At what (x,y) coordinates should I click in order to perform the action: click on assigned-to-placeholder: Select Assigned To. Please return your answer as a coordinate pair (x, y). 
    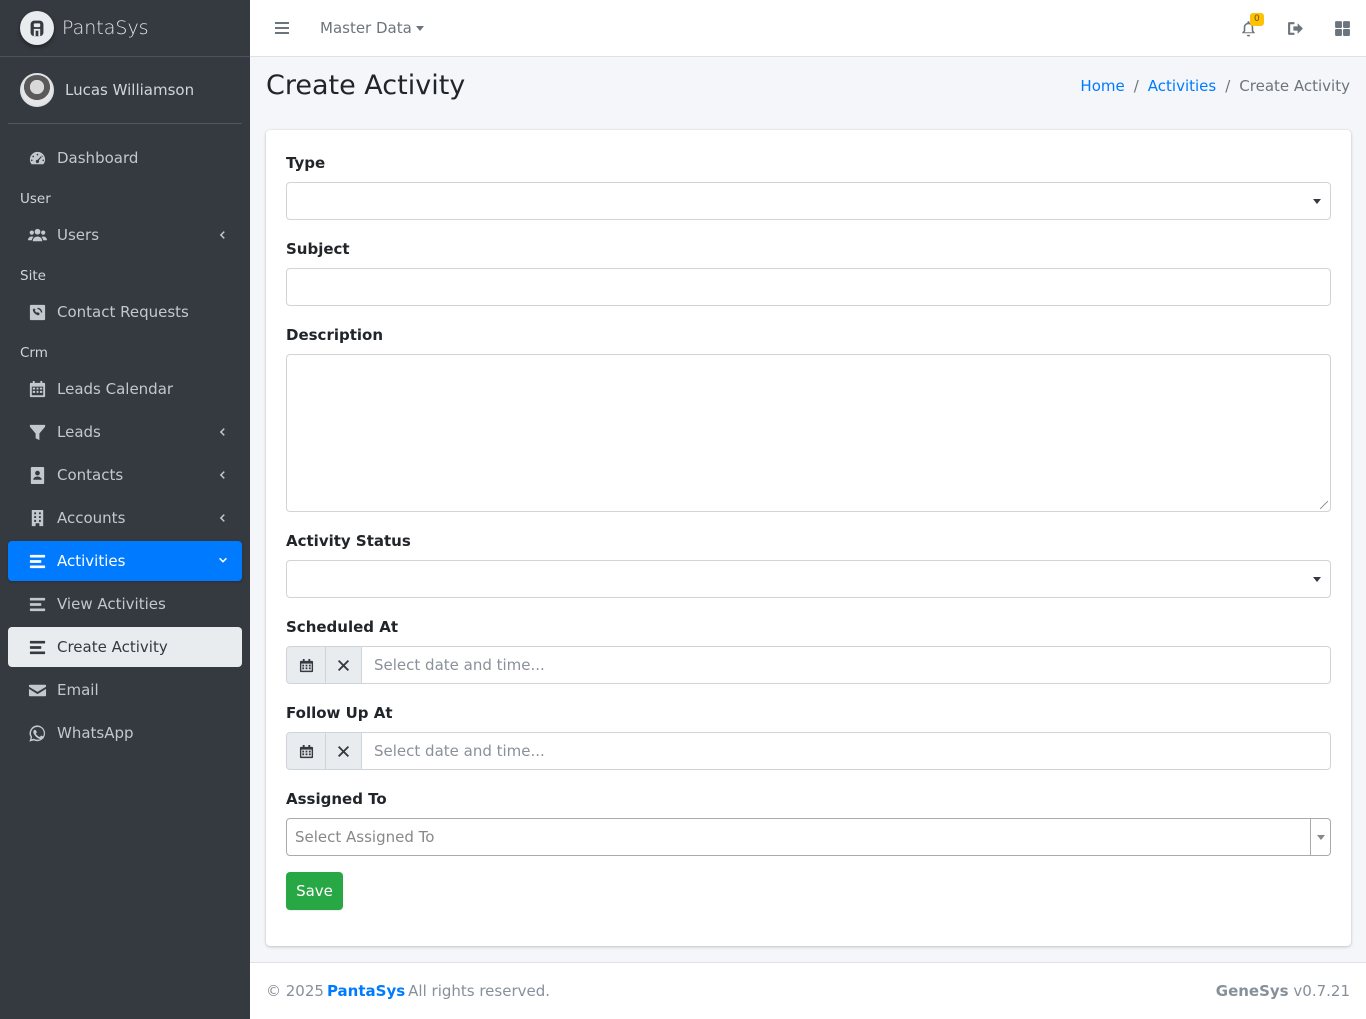
    Looking at the image, I should click on (365, 837).